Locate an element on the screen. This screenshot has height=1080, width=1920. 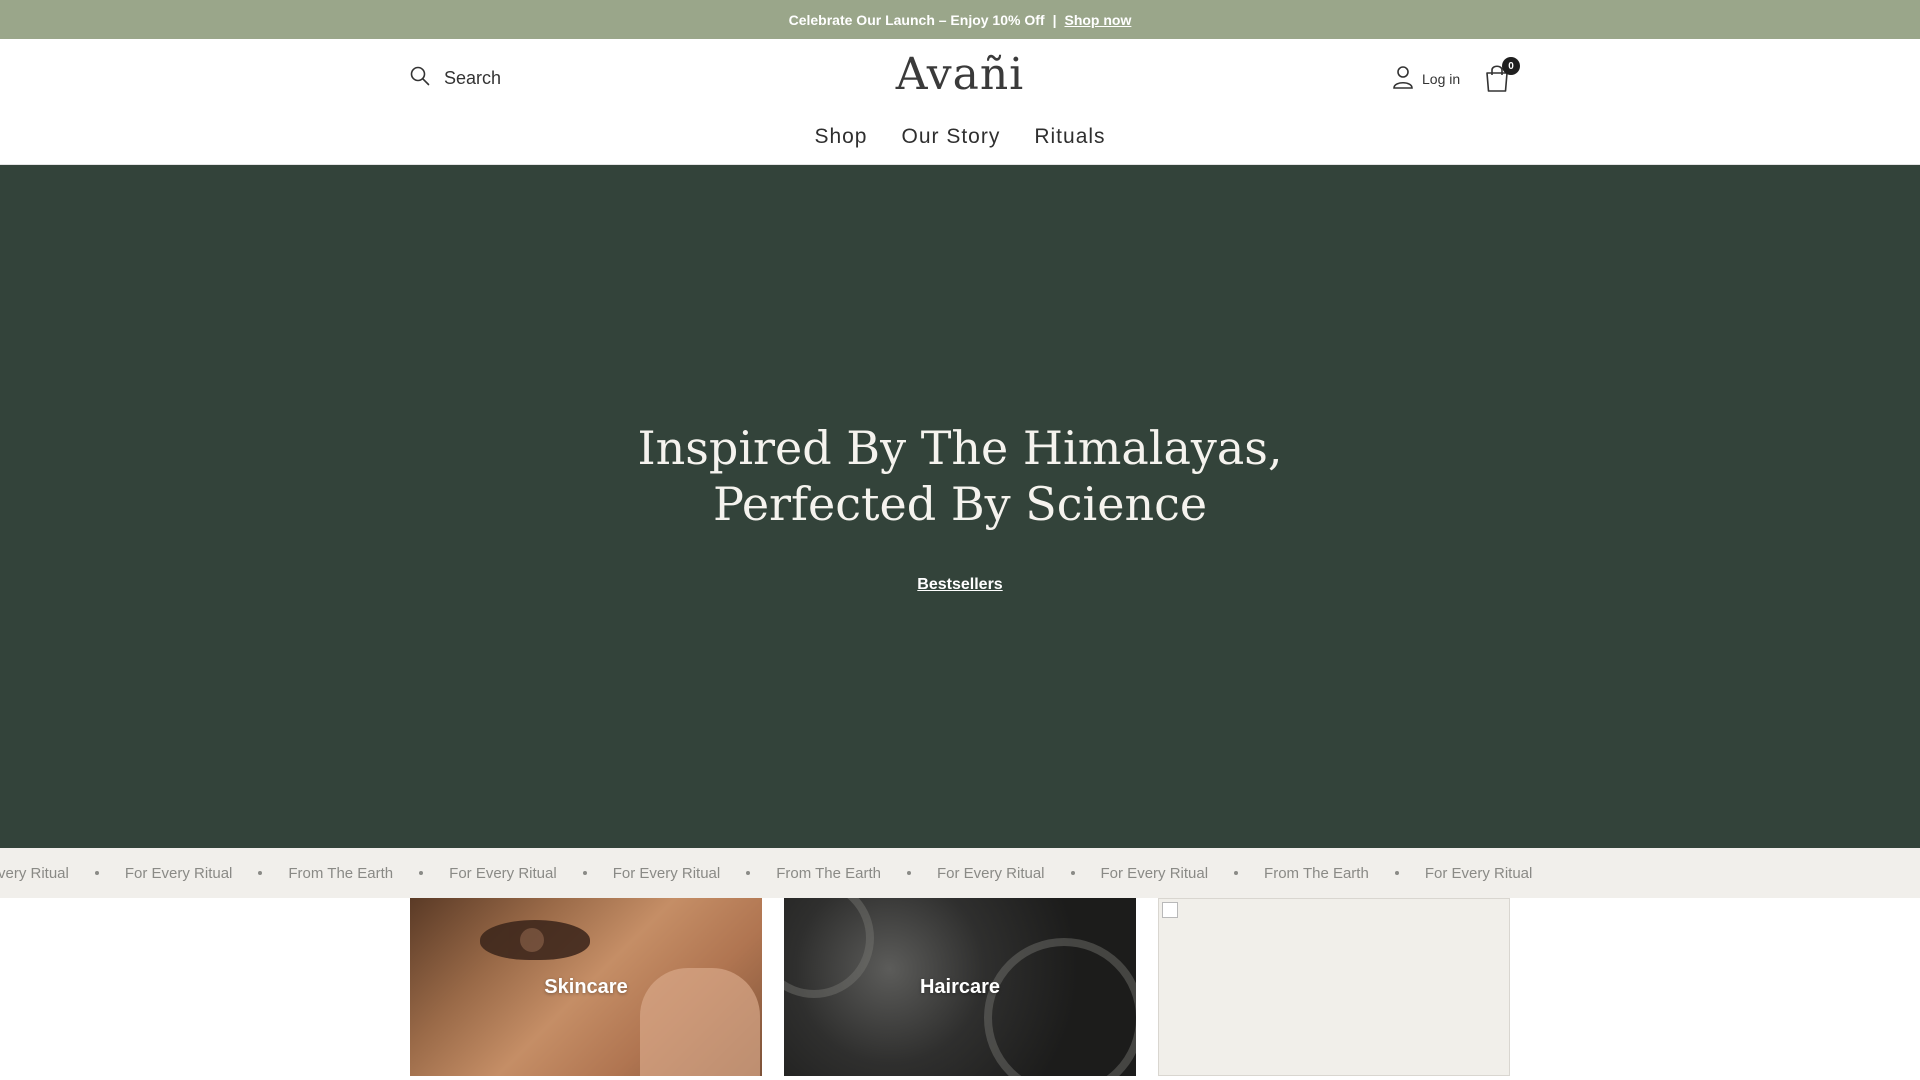
logo: Avañi is located at coordinates (960, 74).